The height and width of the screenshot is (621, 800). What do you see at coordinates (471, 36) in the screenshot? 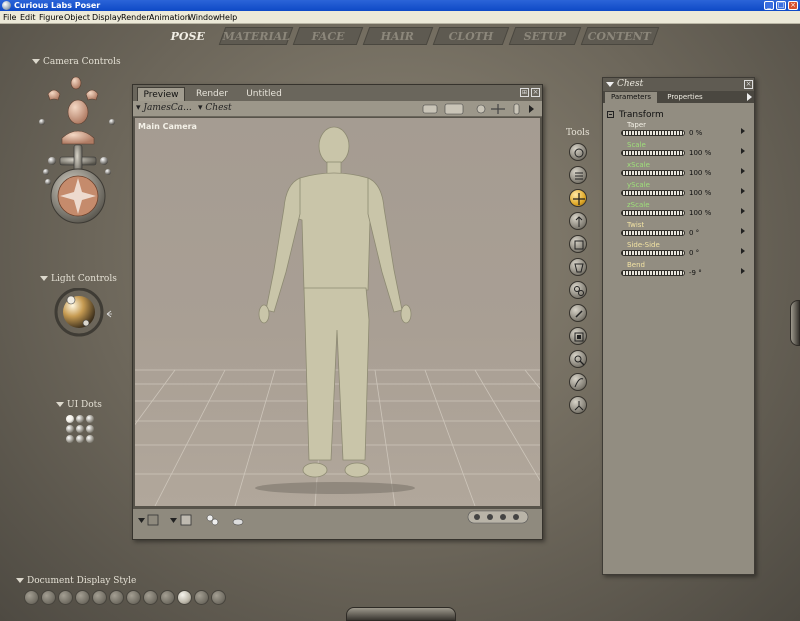
I see `tab-cloth: CLOTH` at bounding box center [471, 36].